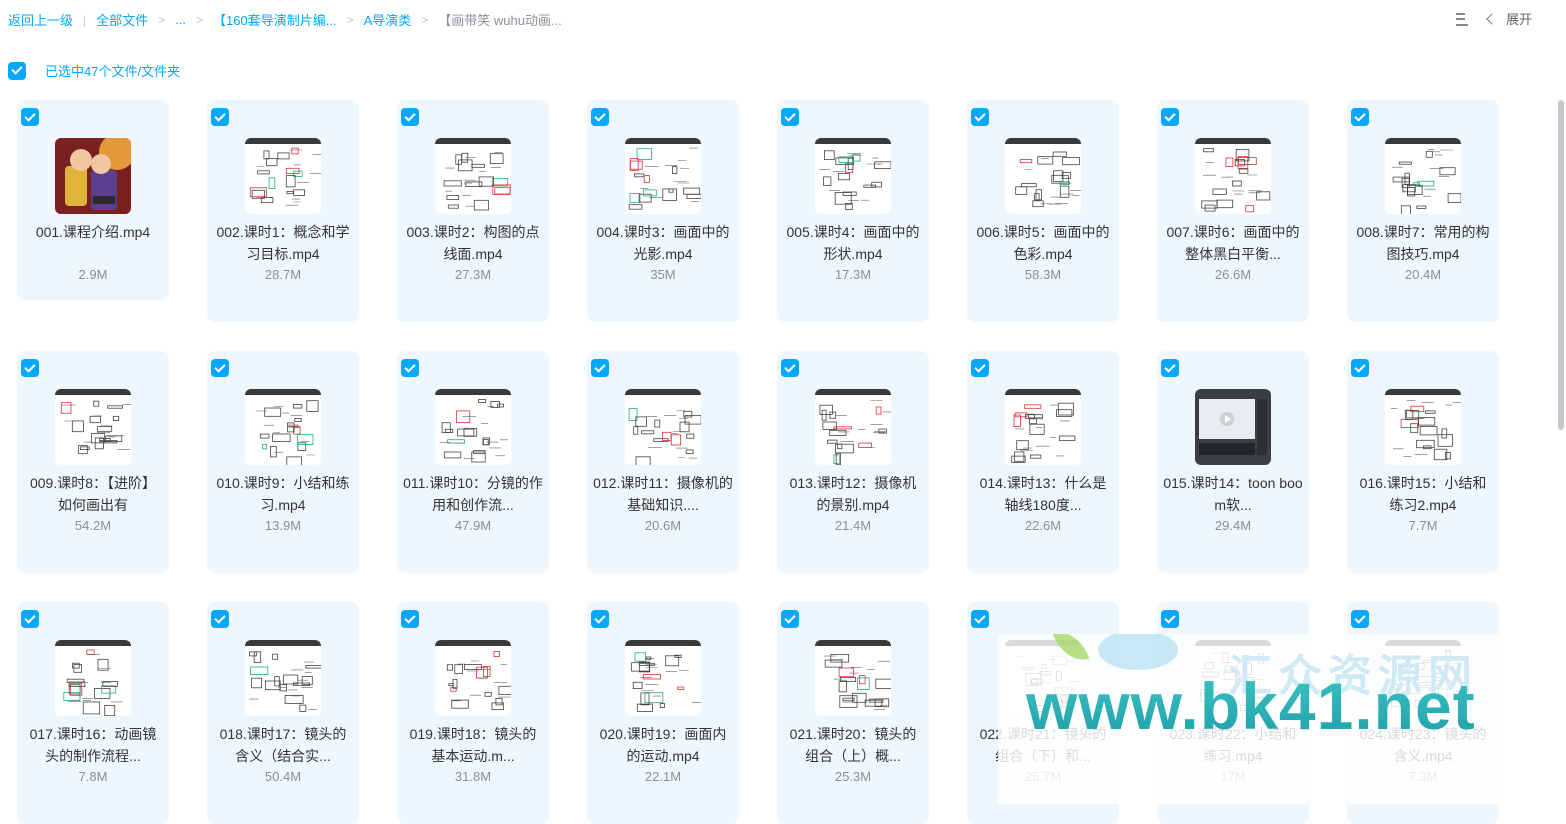 The height and width of the screenshot is (824, 1566). Describe the element at coordinates (1423, 243) in the screenshot. I see `file-name: 008.课时7：常用的构图技巧.mp4` at that location.